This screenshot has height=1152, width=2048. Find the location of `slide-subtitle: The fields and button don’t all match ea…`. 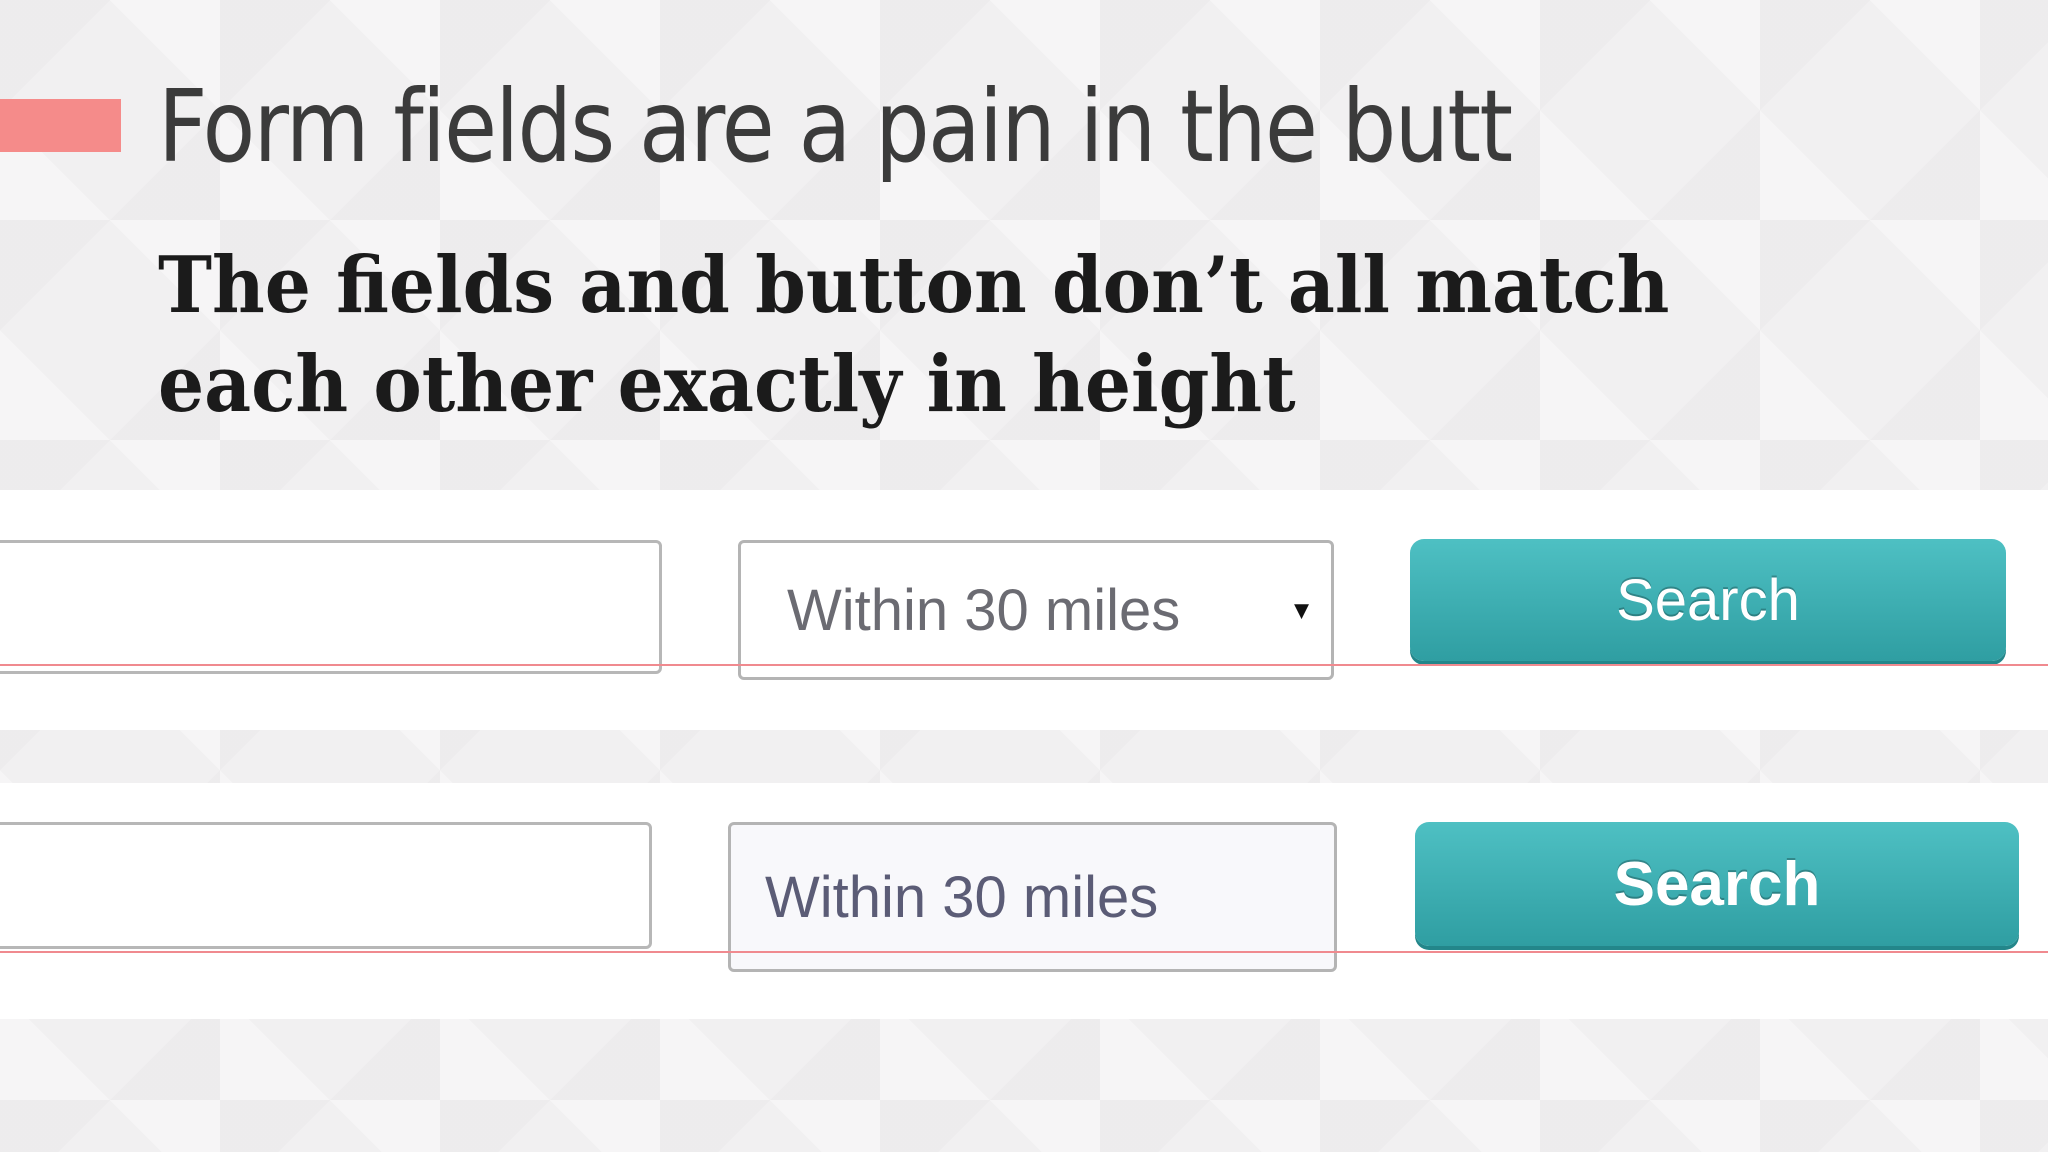

slide-subtitle: The fields and button don’t all match ea… is located at coordinates (914, 335).